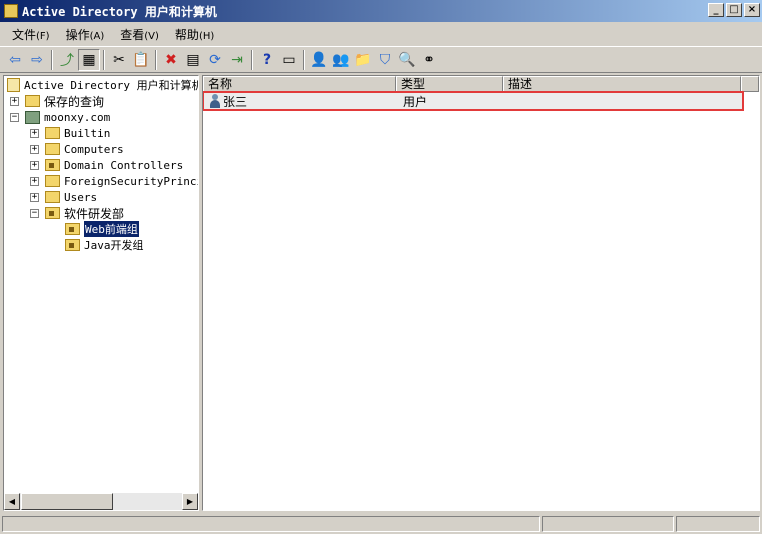 Image resolution: width=762 pixels, height=534 pixels. I want to click on tree-horizontal-scrollbar: ◀ ▶, so click(101, 501).